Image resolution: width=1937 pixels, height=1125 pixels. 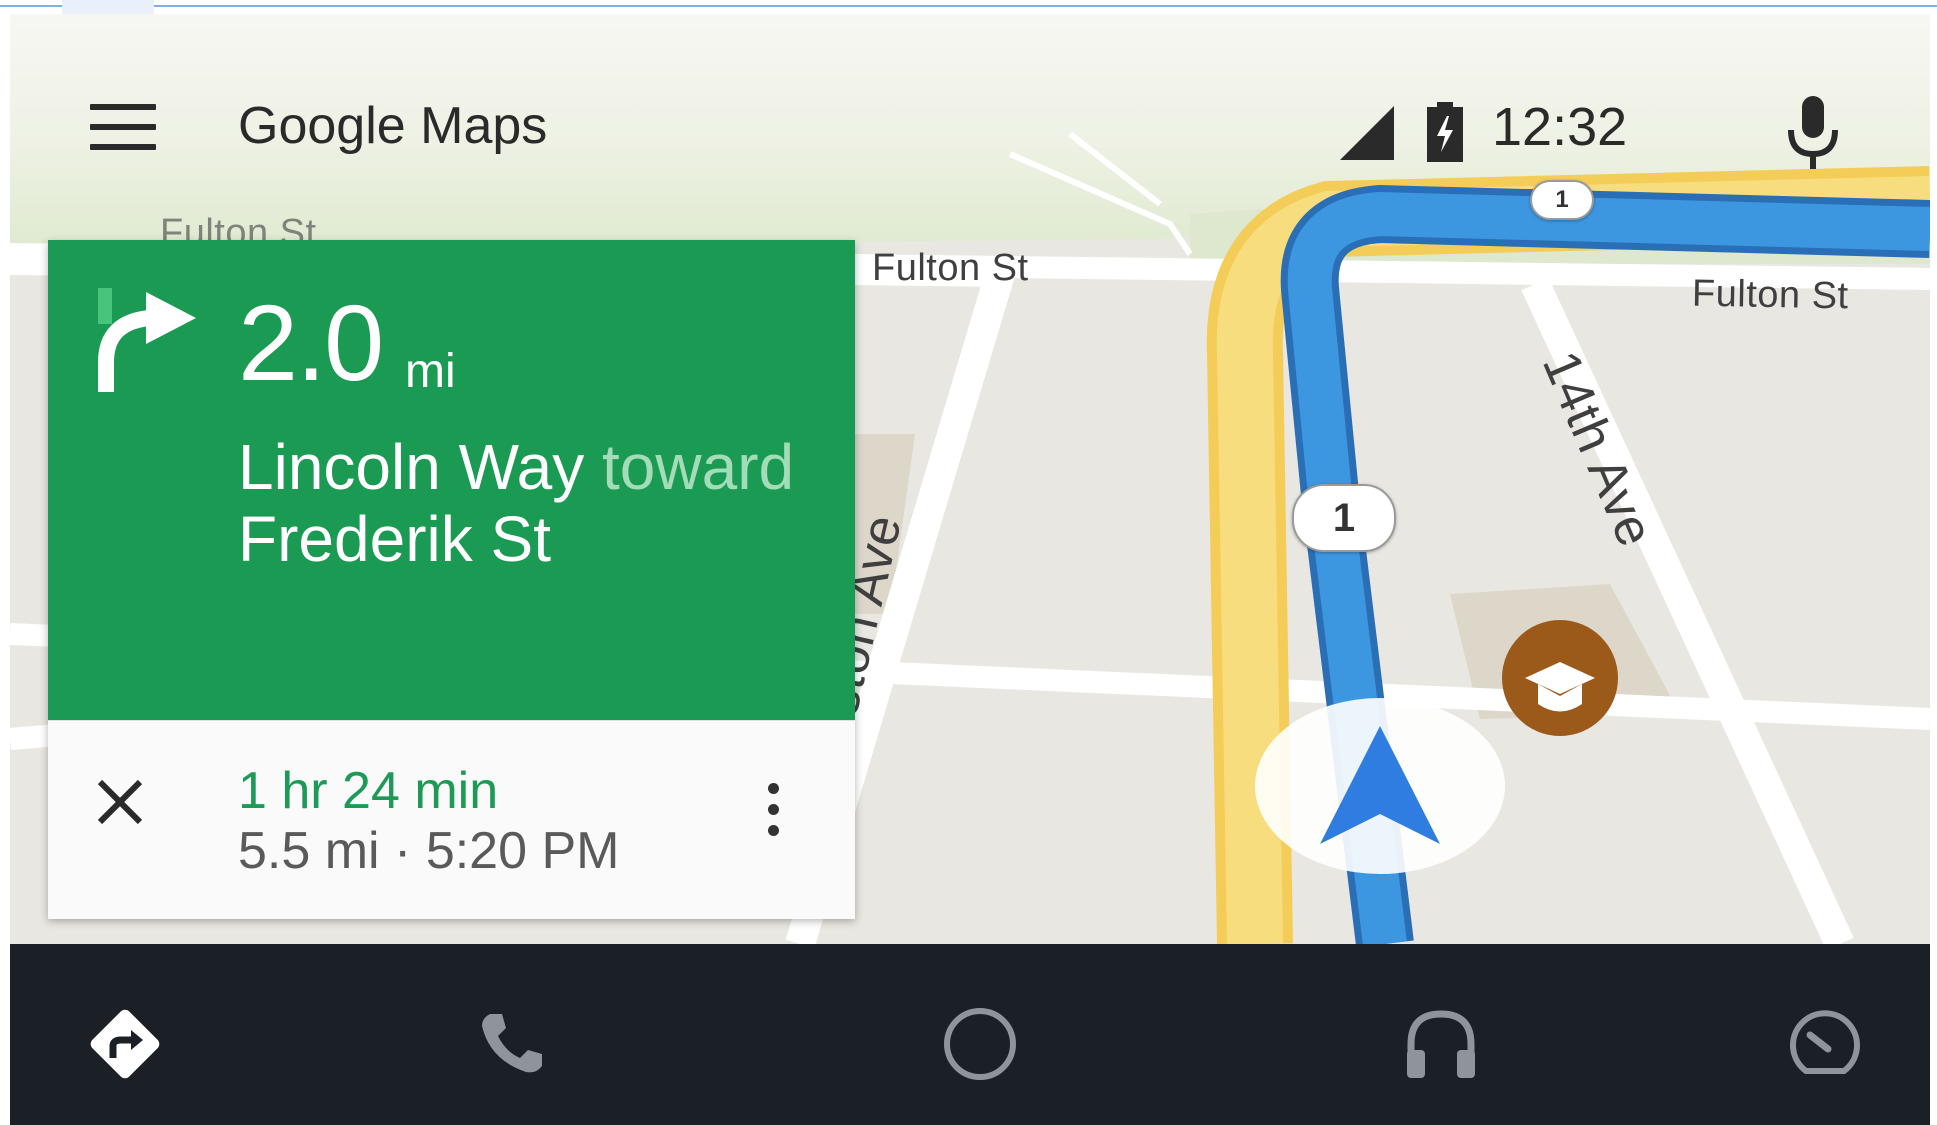 I want to click on dashboard-button, so click(x=1825, y=1044).